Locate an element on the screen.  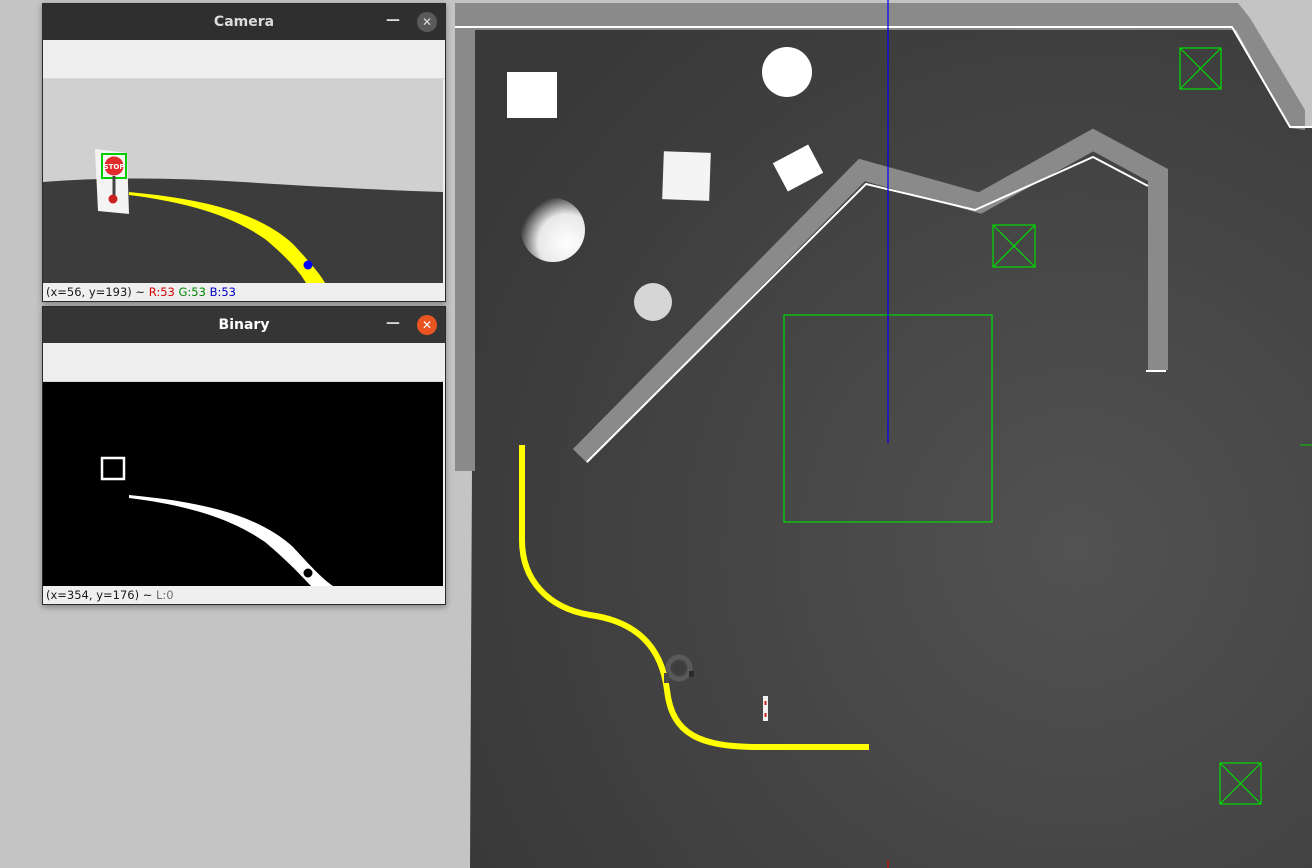
binary-window-title: Binary is located at coordinates (244, 325).